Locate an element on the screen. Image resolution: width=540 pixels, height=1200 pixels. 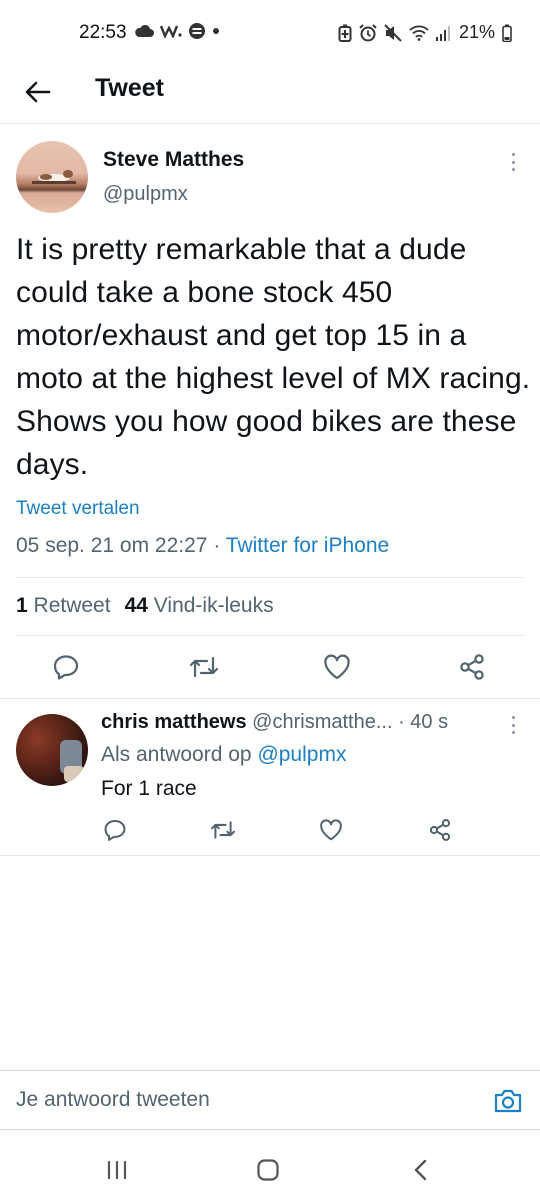
home-button is located at coordinates (268, 1170).